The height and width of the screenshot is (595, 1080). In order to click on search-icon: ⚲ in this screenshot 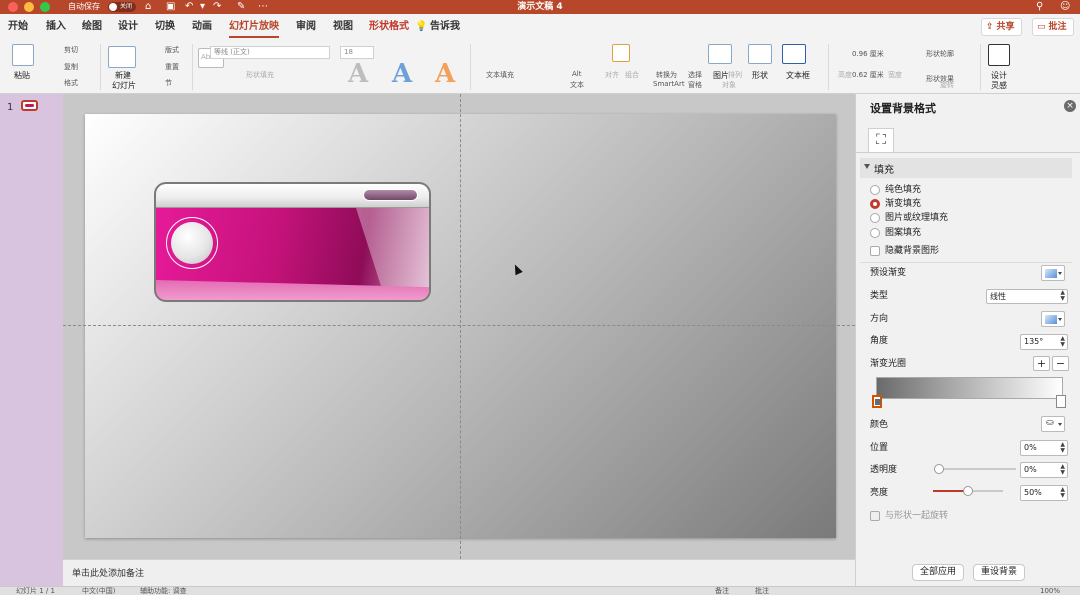, I will do `click(1039, 7)`.